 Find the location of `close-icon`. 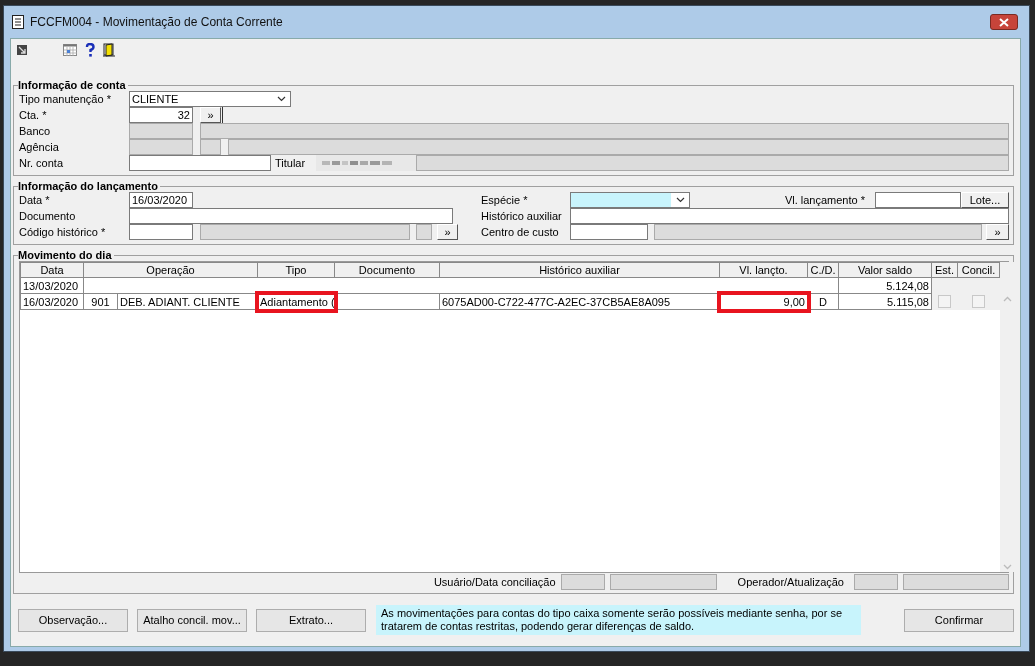

close-icon is located at coordinates (1004, 22).